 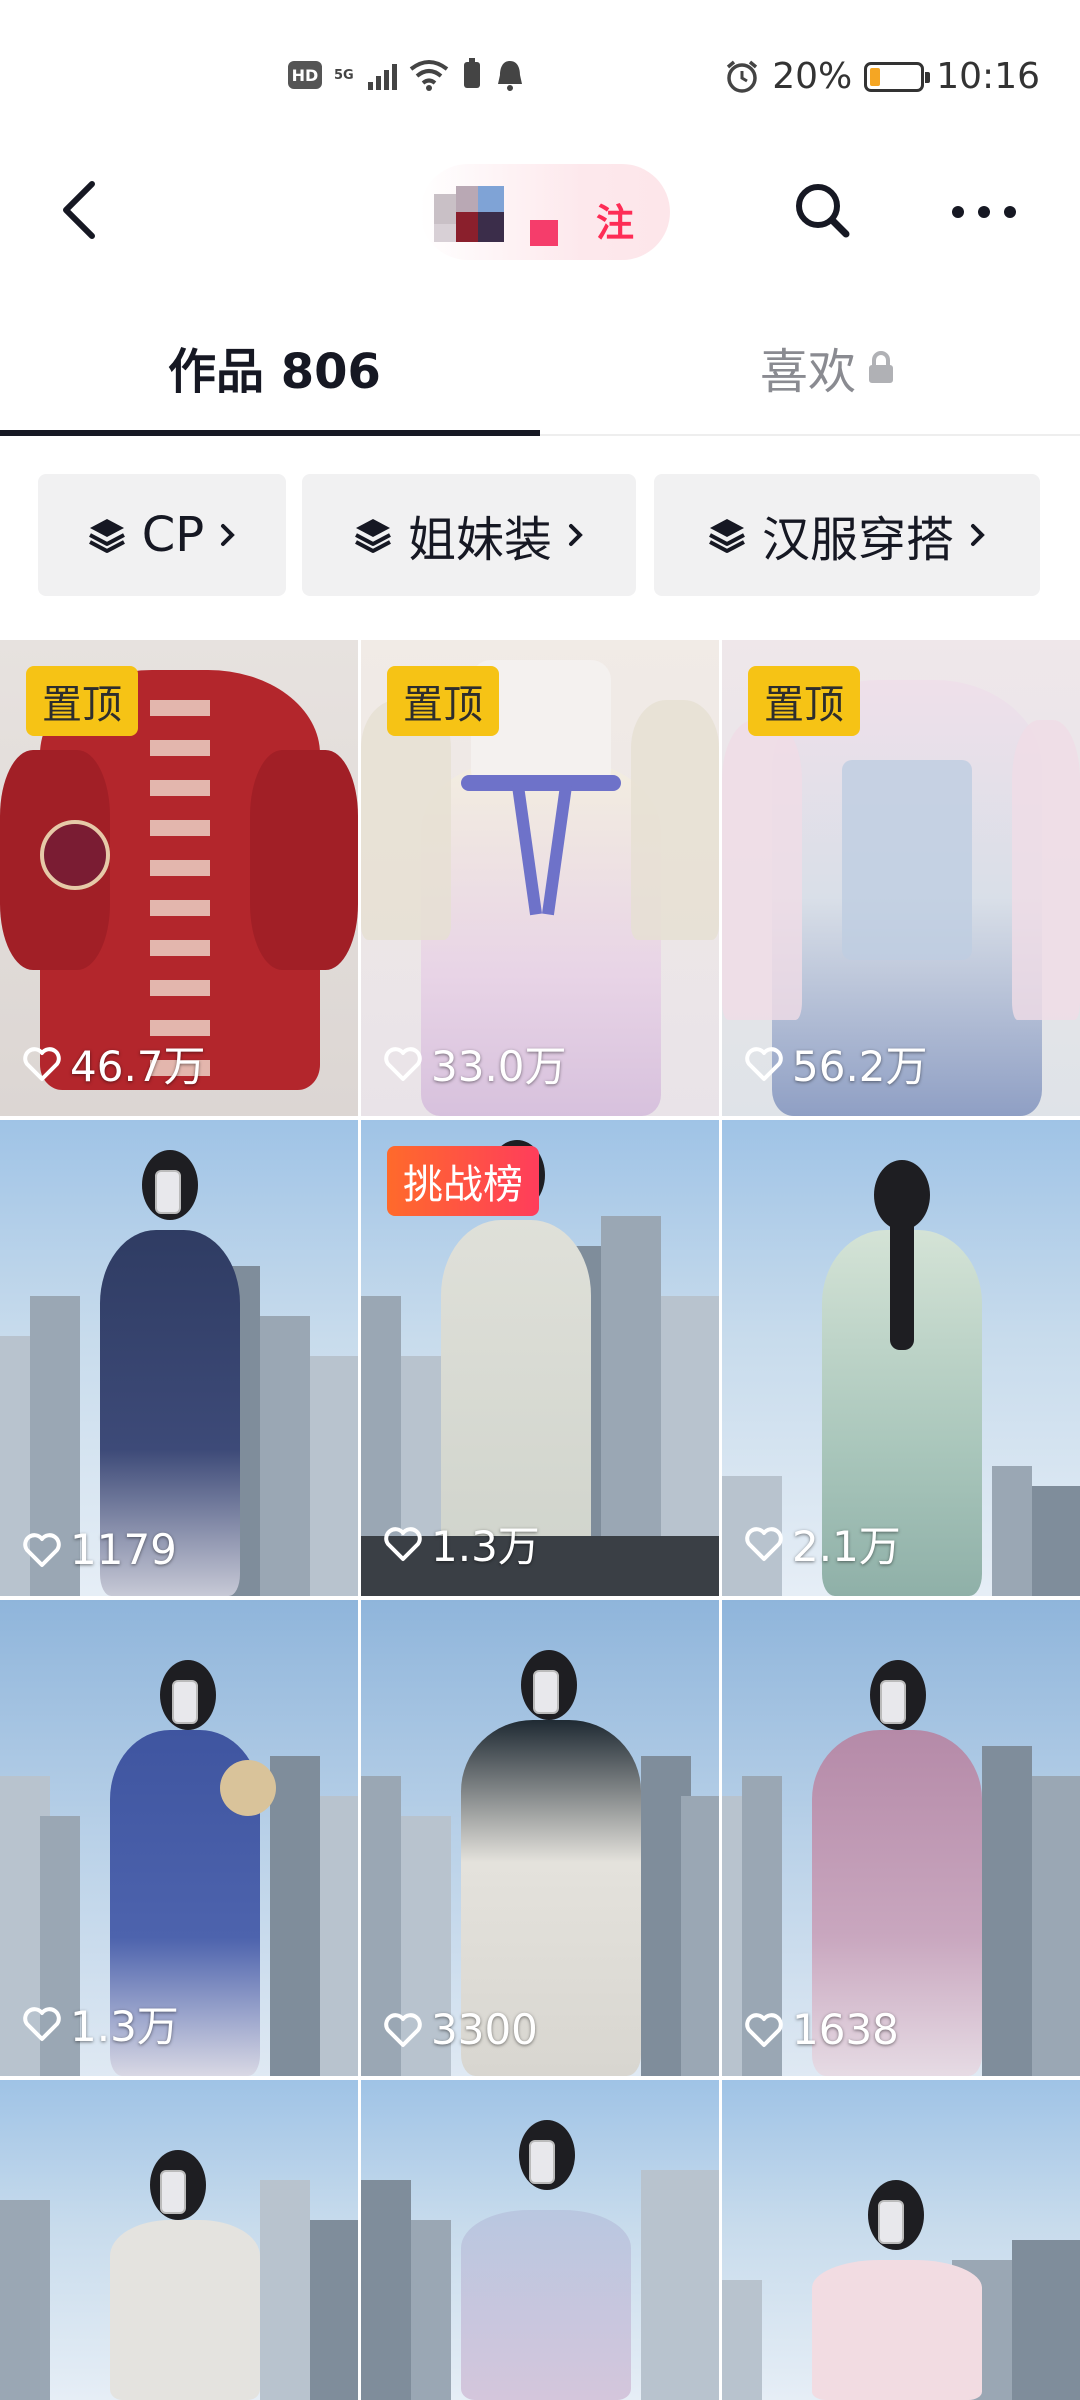 I want to click on collection-cp: CP, so click(x=162, y=535).